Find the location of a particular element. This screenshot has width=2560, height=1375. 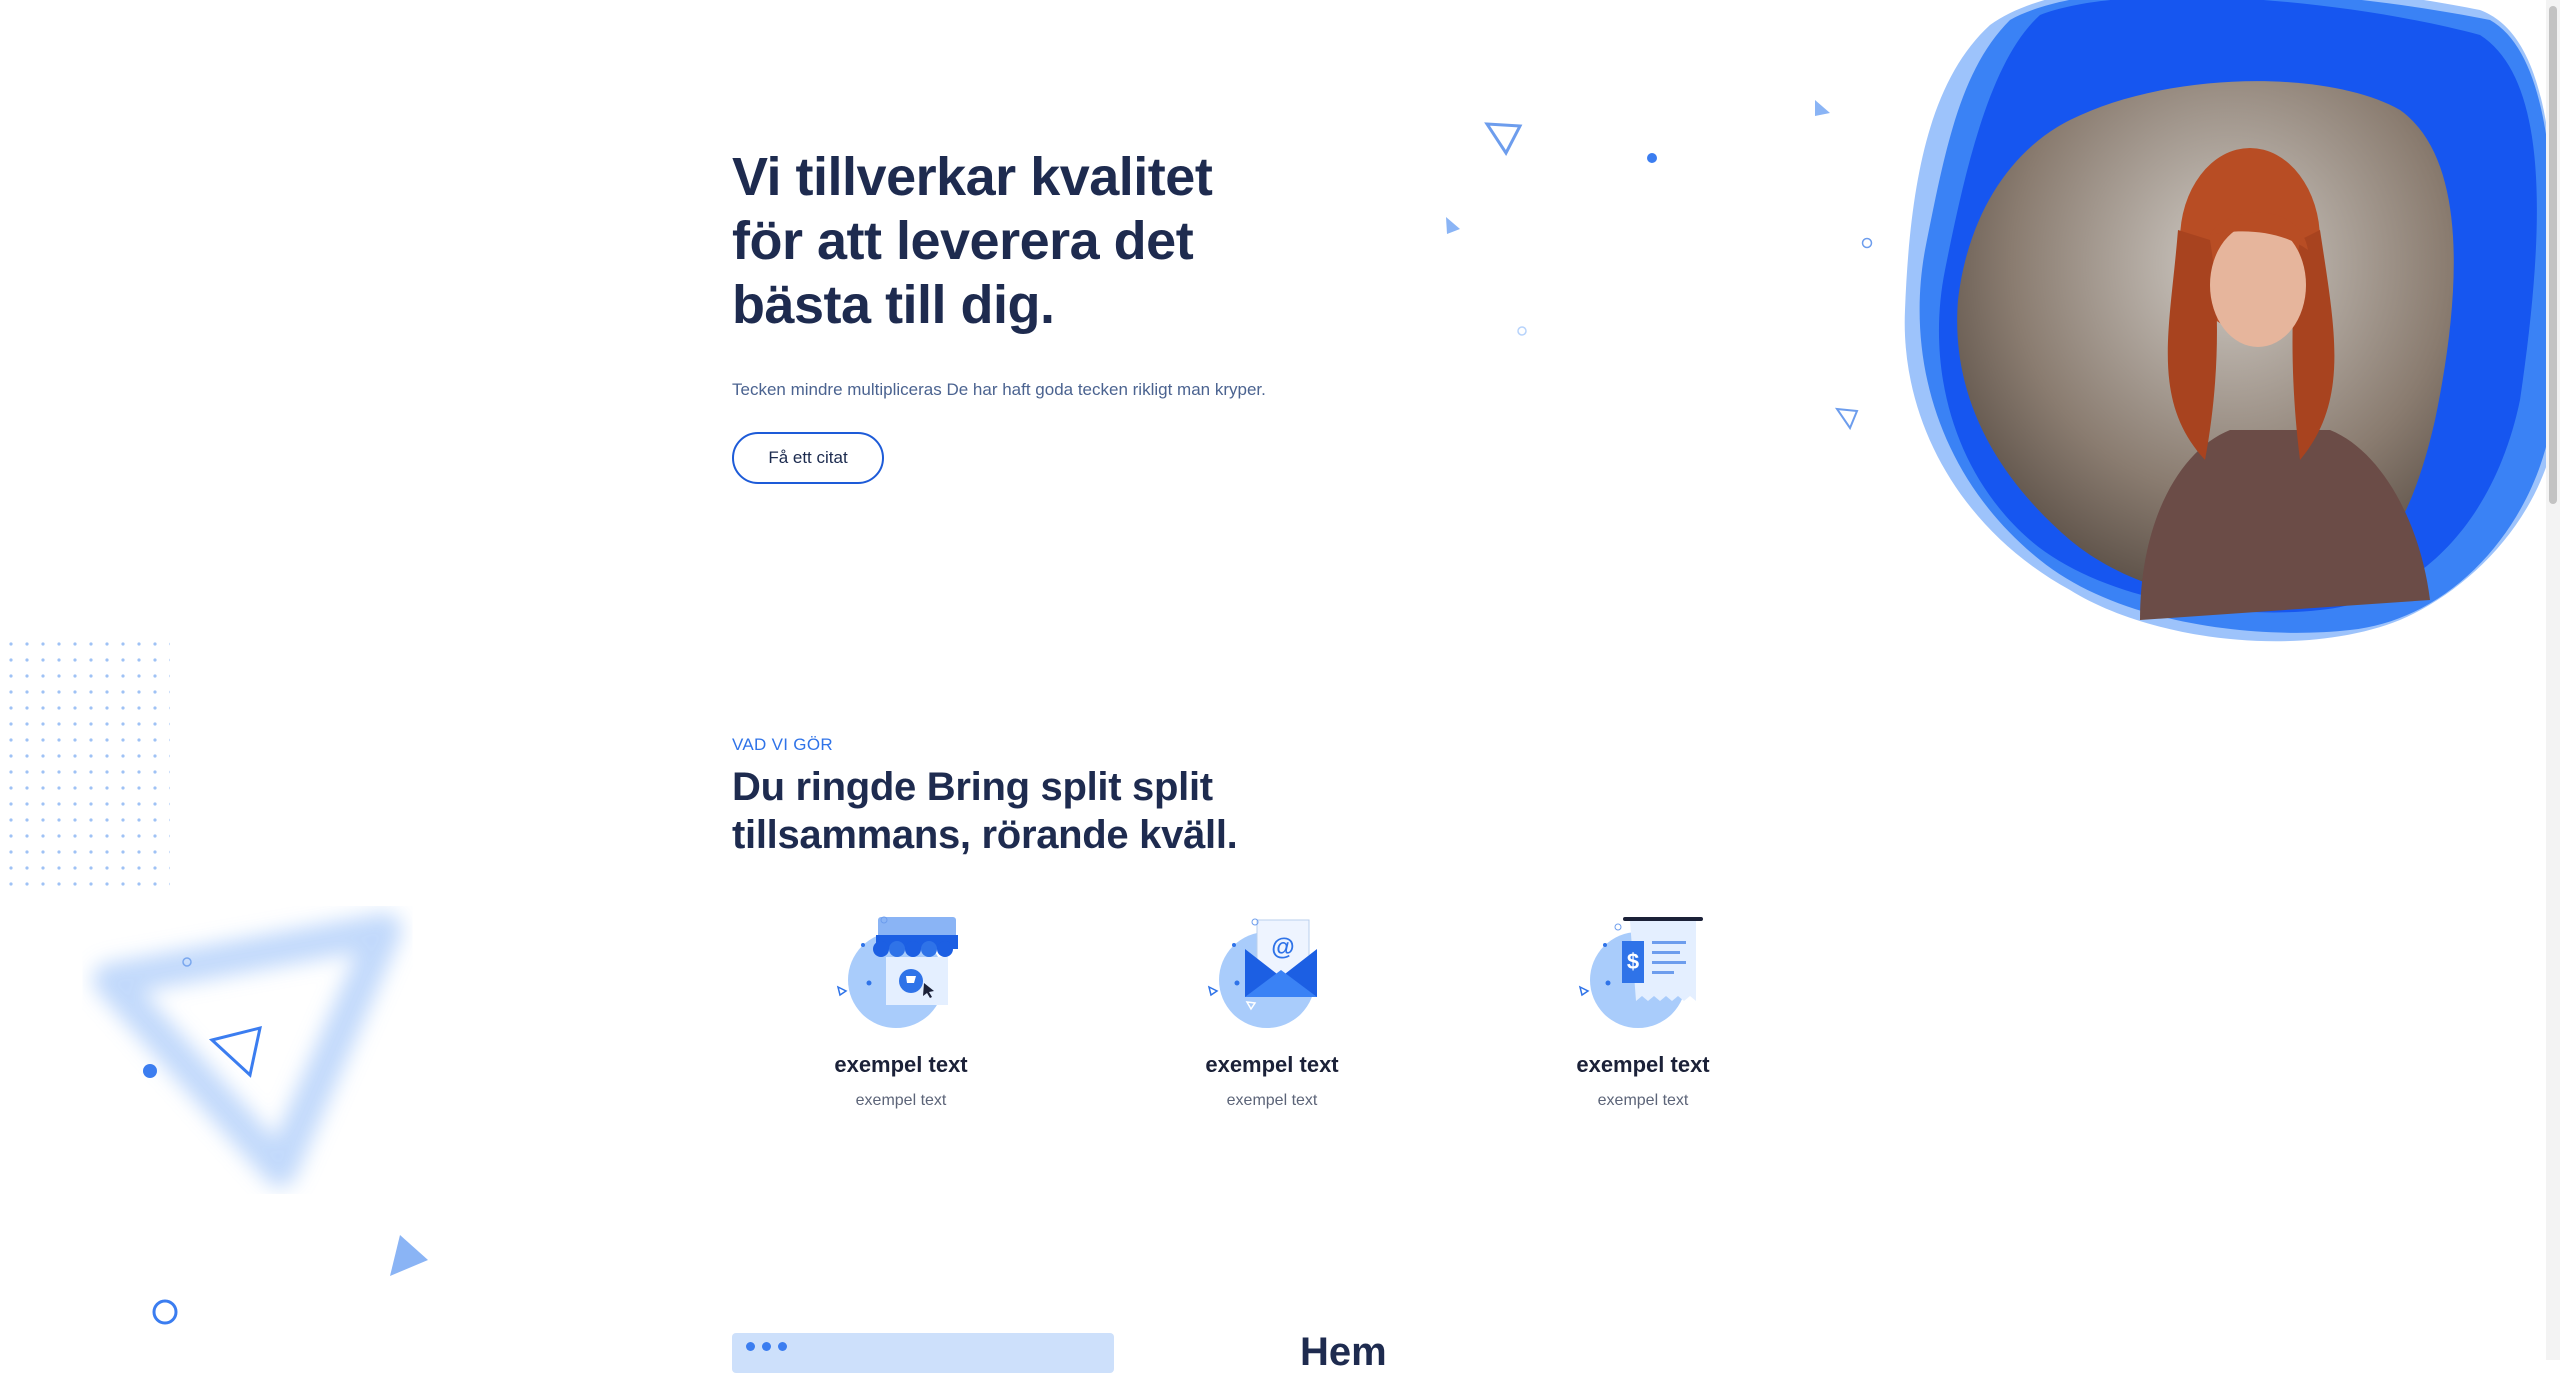

hero-title-line: Vi tillverkar kvalitet is located at coordinates (972, 177).